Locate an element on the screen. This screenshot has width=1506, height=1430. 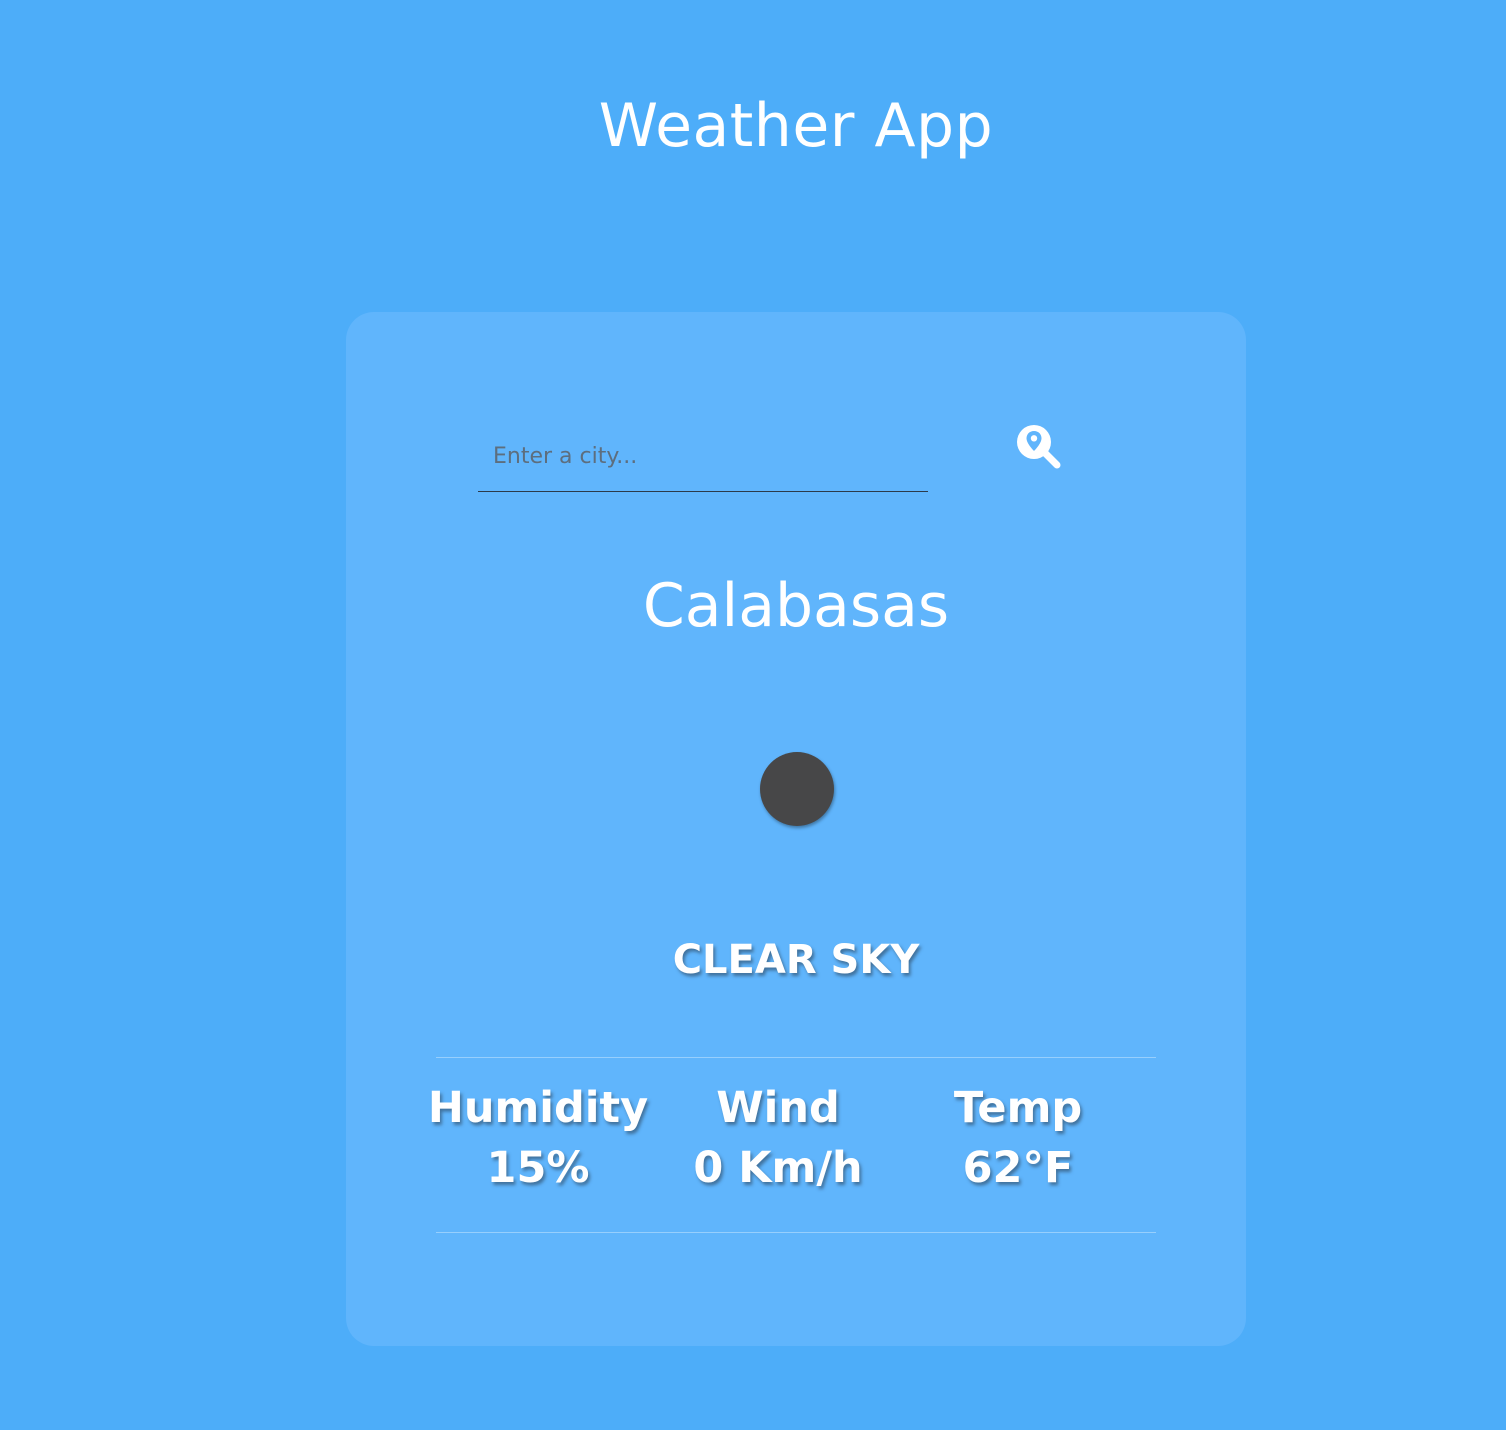
weather-stats: Humidity 15% Wind 0 Km/h Temp 62°F is located at coordinates (792, 1145).